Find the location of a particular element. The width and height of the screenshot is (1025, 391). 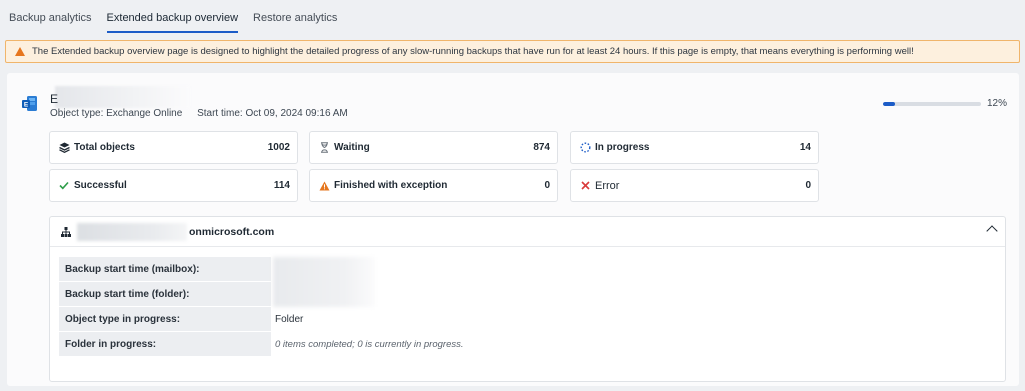

tab-extended-backup-overview: Extended backup overview is located at coordinates (172, 16).